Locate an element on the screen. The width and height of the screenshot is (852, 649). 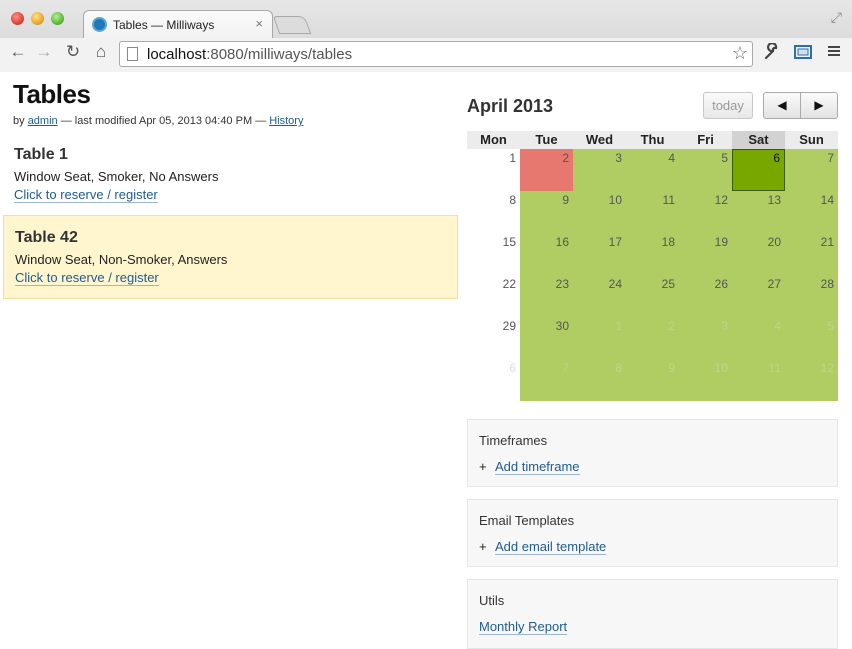
window-minimize-button is located at coordinates (37, 18).